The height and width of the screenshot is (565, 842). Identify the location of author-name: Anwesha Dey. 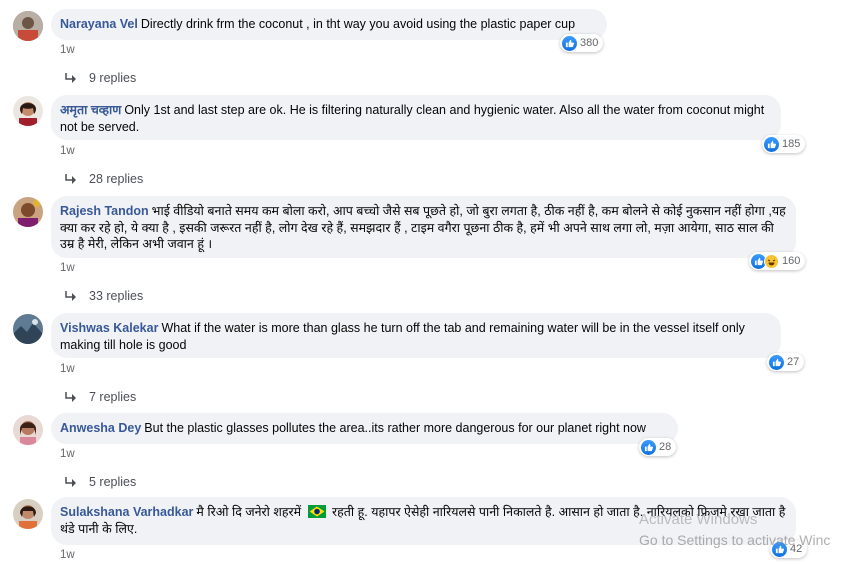
(100, 428).